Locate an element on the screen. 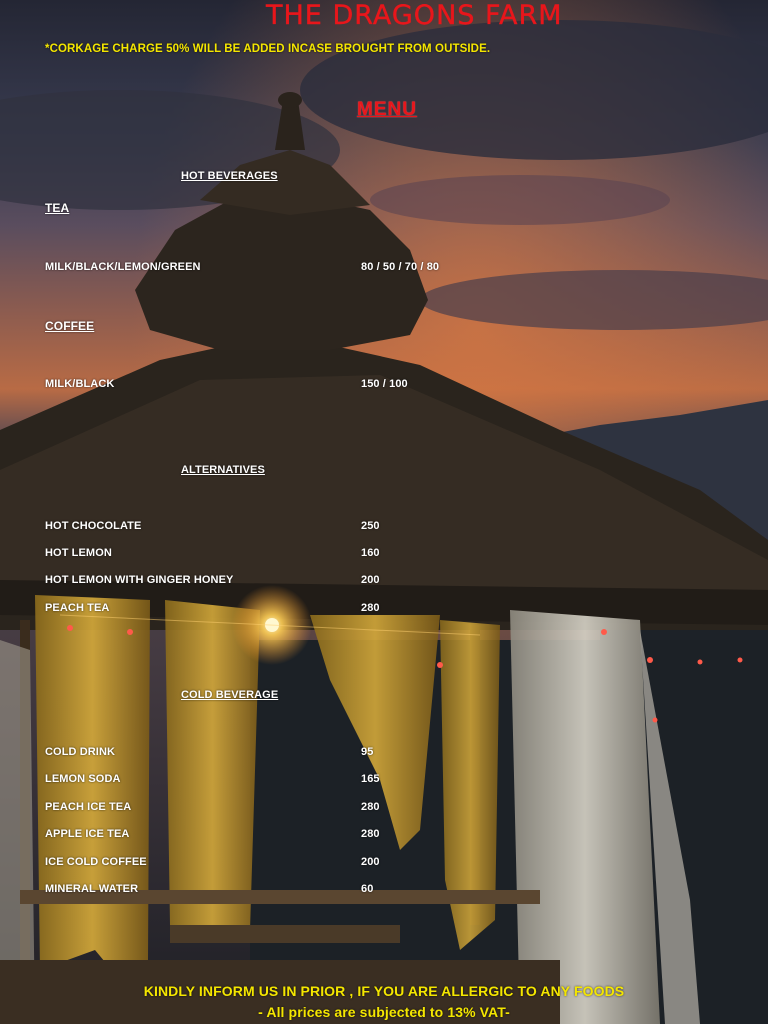 This screenshot has width=768, height=1024. menu-item-name: HOT CHOCOLATE is located at coordinates (93, 526).